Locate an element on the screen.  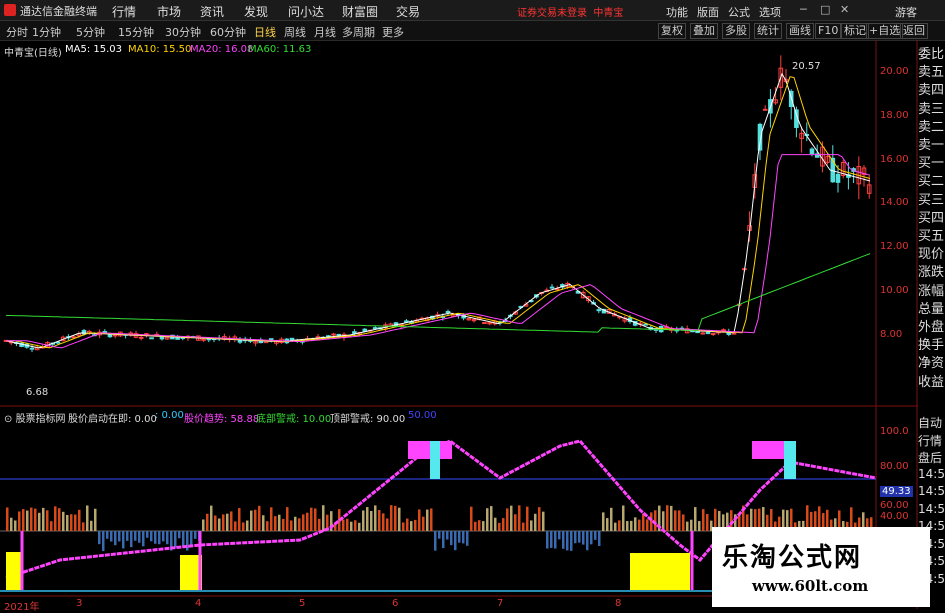
y-tick: 20.00 is located at coordinates (894, 71).